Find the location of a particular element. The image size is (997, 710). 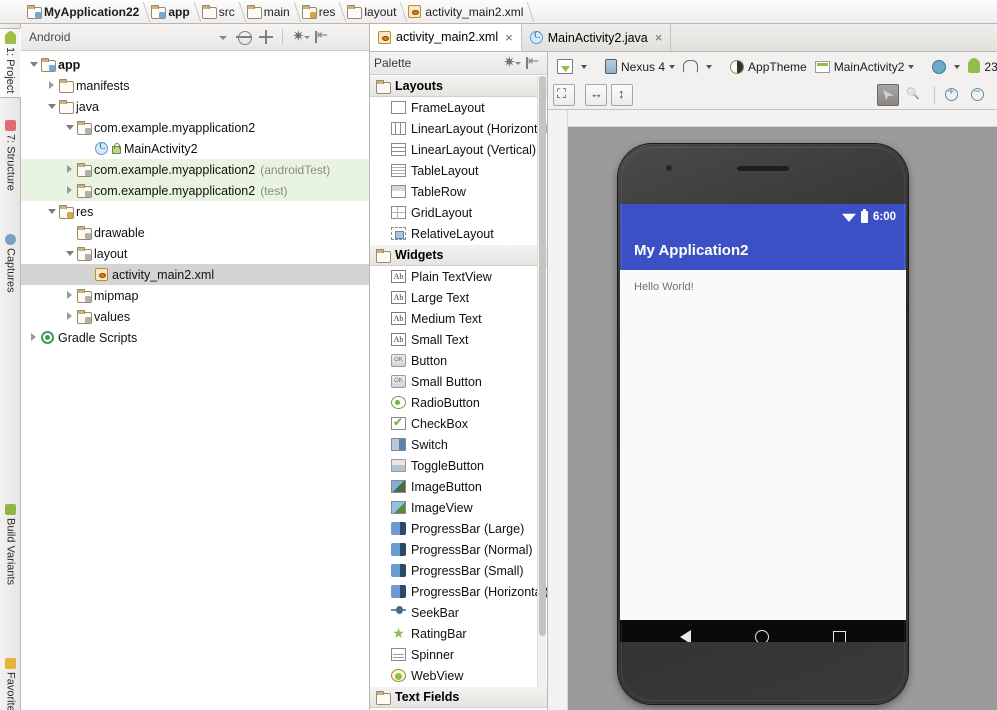

palette-item-progressbar-normal: ProgressBar (Normal) is located at coordinates (458, 549).